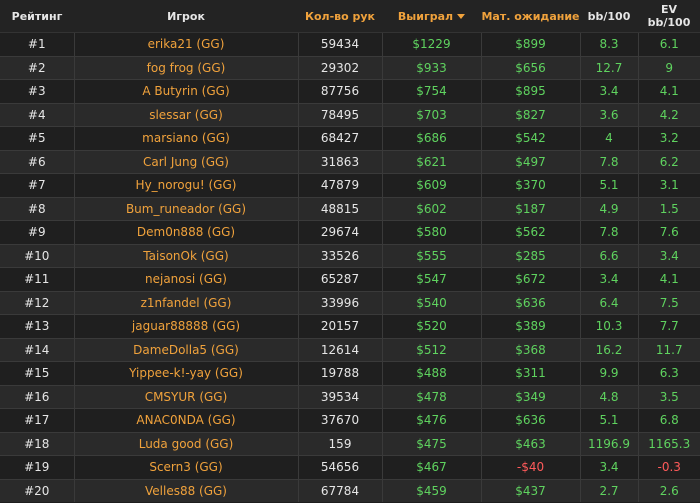  Describe the element at coordinates (668, 490) in the screenshot. I see `cell-evbb: 2.6` at that location.